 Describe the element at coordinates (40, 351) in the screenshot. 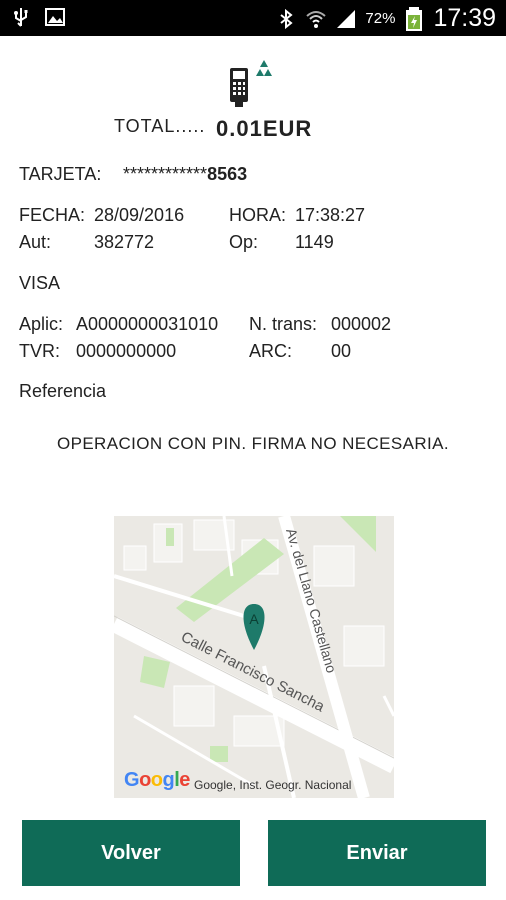

I see `tvr-label: TVR:` at that location.